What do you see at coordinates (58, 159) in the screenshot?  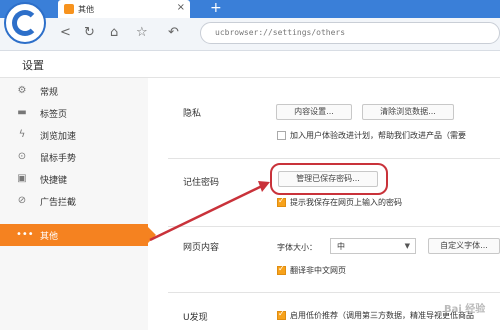 I see `sidebar-item-label: 鼠标手势` at bounding box center [58, 159].